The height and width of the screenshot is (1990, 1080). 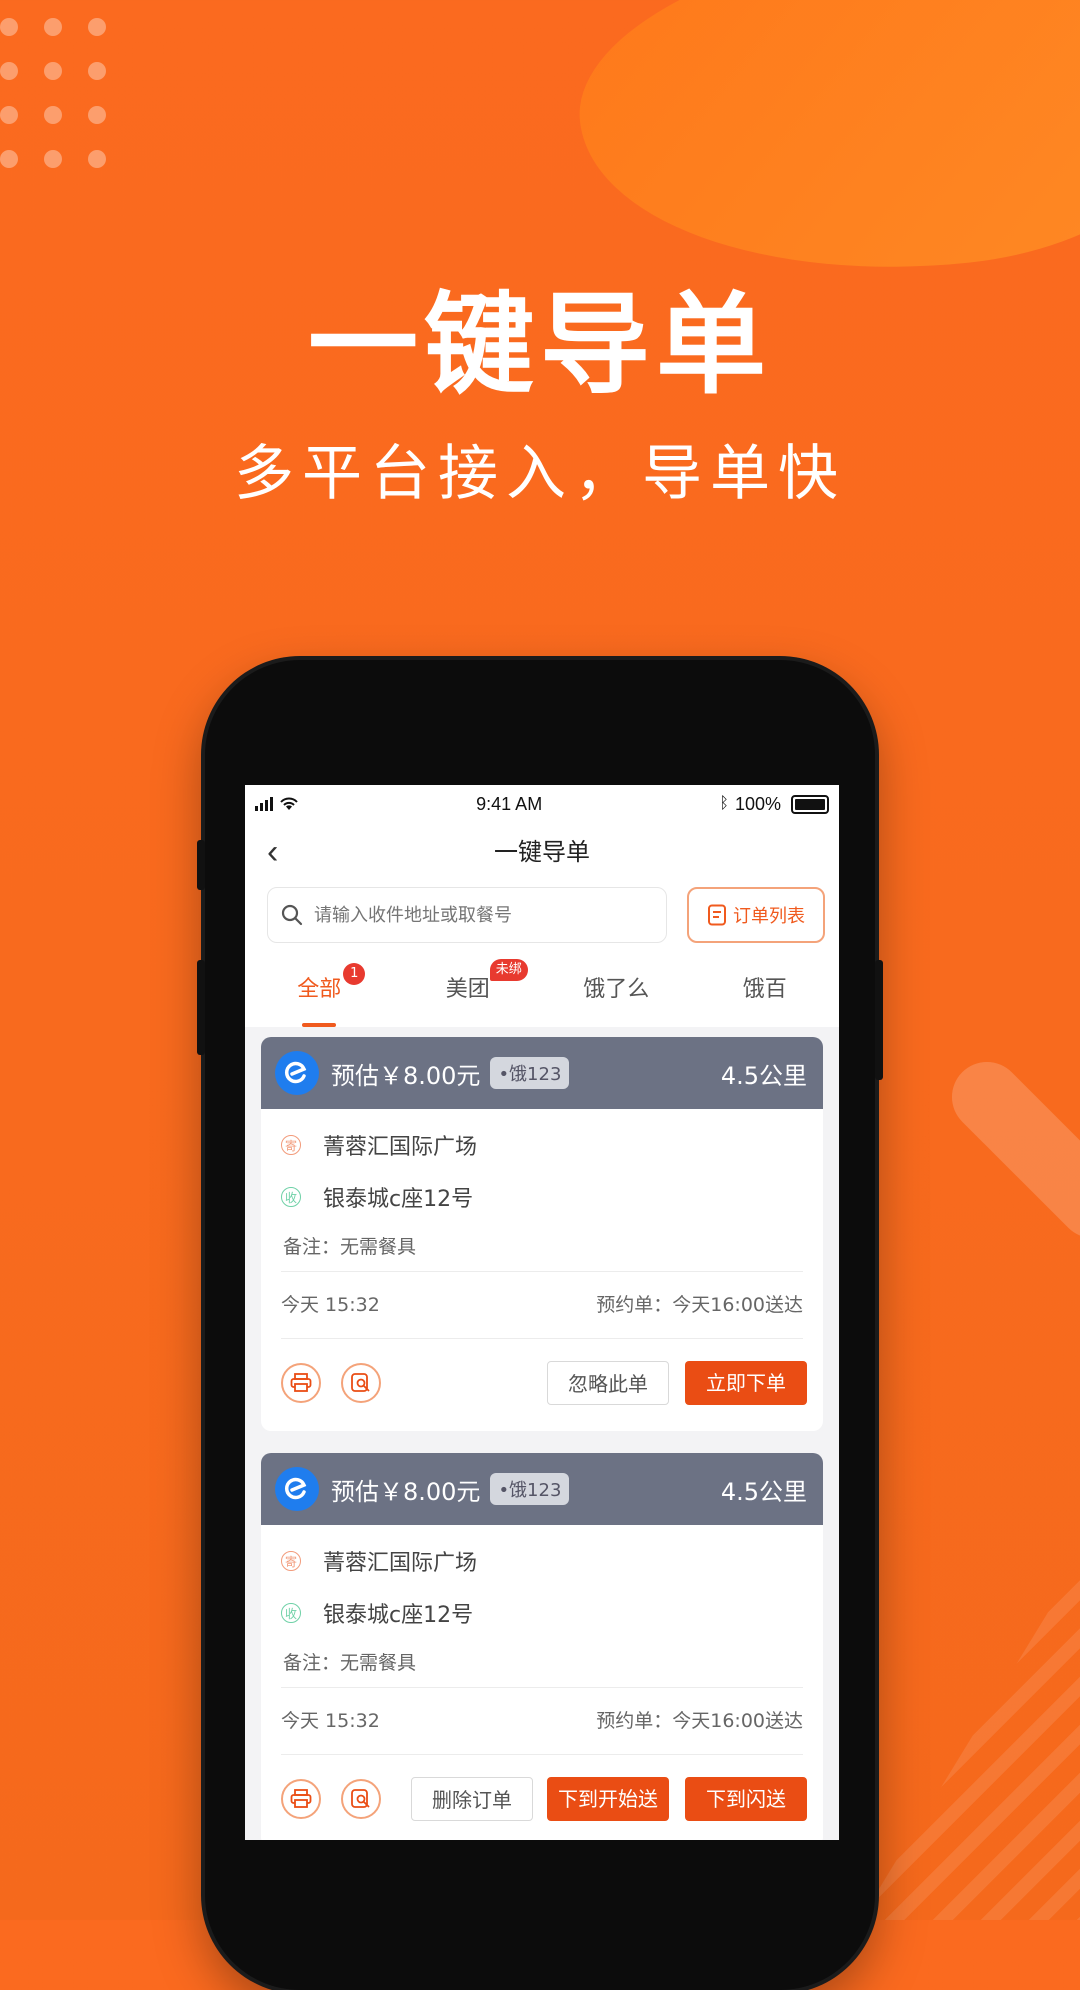 I want to click on delete-order-button: 删除订单, so click(x=472, y=1799).